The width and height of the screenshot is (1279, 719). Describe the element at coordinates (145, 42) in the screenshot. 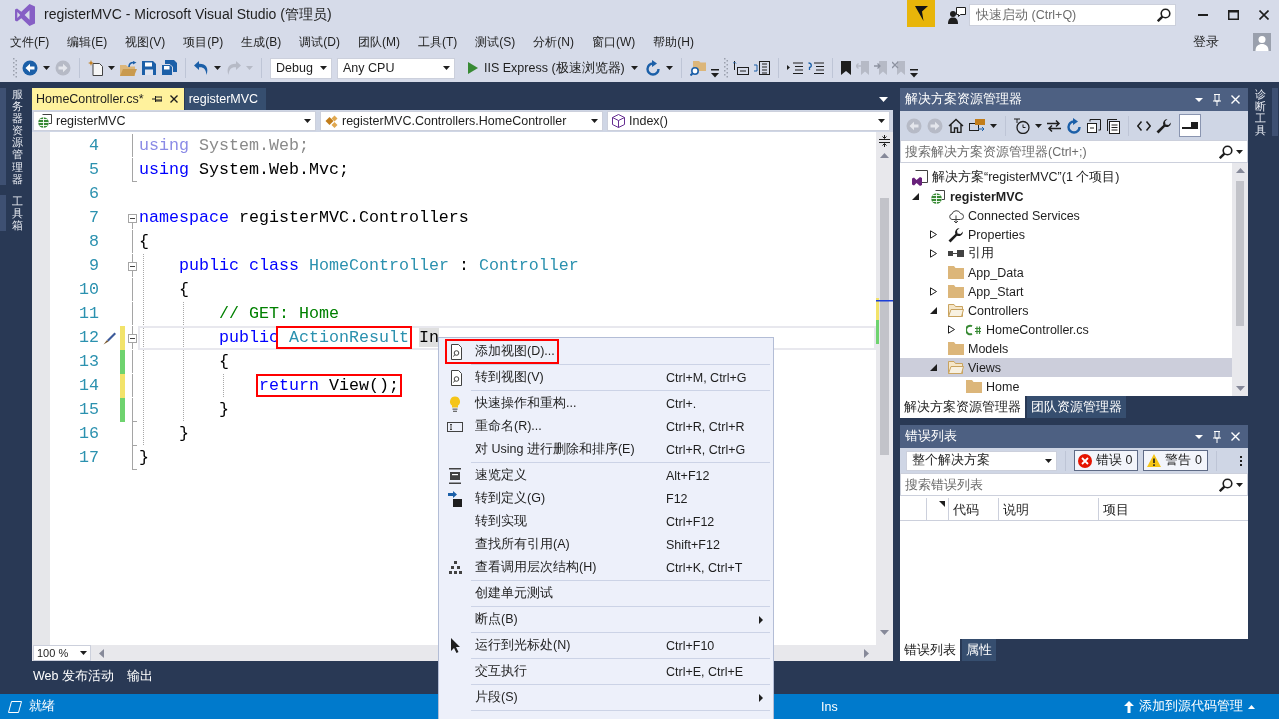

I see `menu-item: 视图(V)` at that location.